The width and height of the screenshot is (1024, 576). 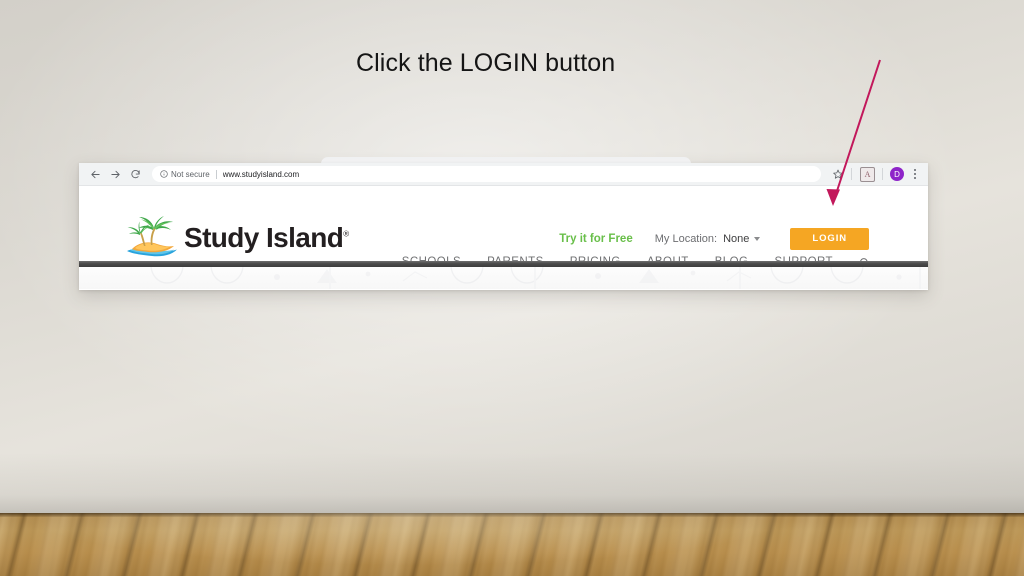 I want to click on browser-toolbar: Not secure www.studyisland.com A D, so click(x=503, y=174).